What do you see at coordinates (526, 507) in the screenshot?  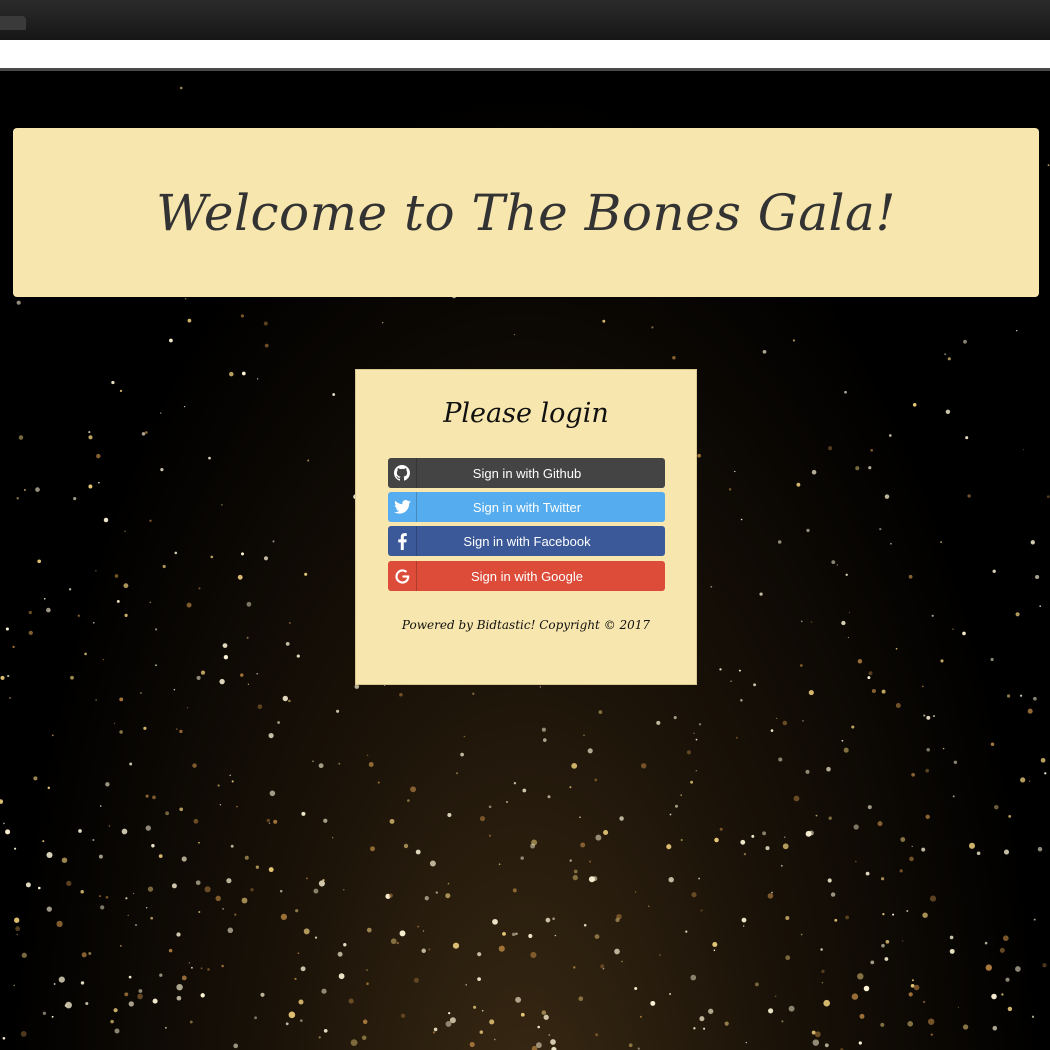 I see `twitter-signin-button: Sign in with Twitter` at bounding box center [526, 507].